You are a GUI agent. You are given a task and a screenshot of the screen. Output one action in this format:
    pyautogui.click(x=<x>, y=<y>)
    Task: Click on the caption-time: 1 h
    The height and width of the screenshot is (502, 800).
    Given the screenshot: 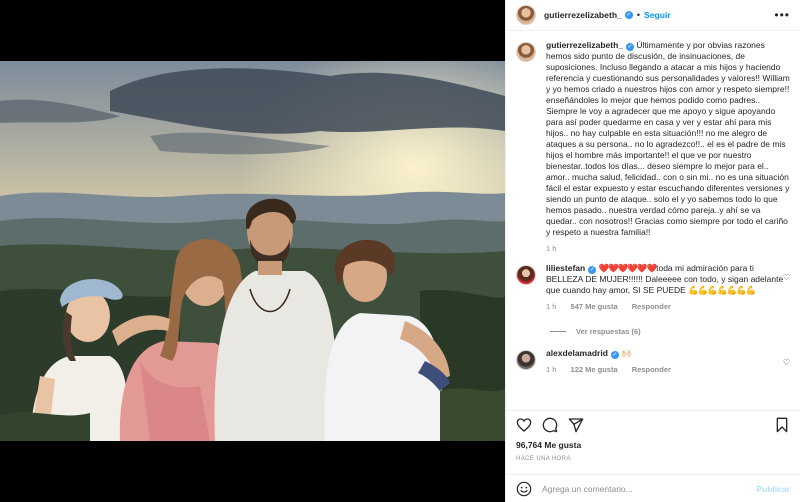 What is the action you would take?
    pyautogui.click(x=551, y=248)
    